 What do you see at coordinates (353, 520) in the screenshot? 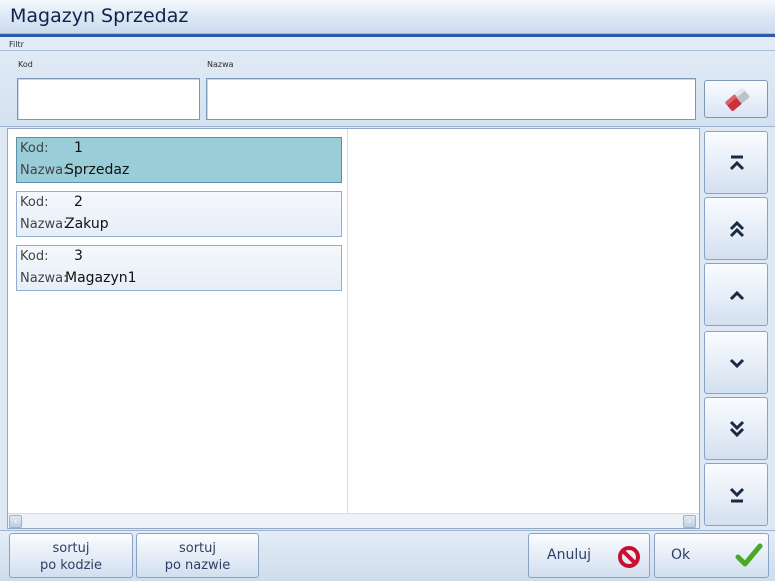
I see `horizontal-scrollbar: ‹ ›` at bounding box center [353, 520].